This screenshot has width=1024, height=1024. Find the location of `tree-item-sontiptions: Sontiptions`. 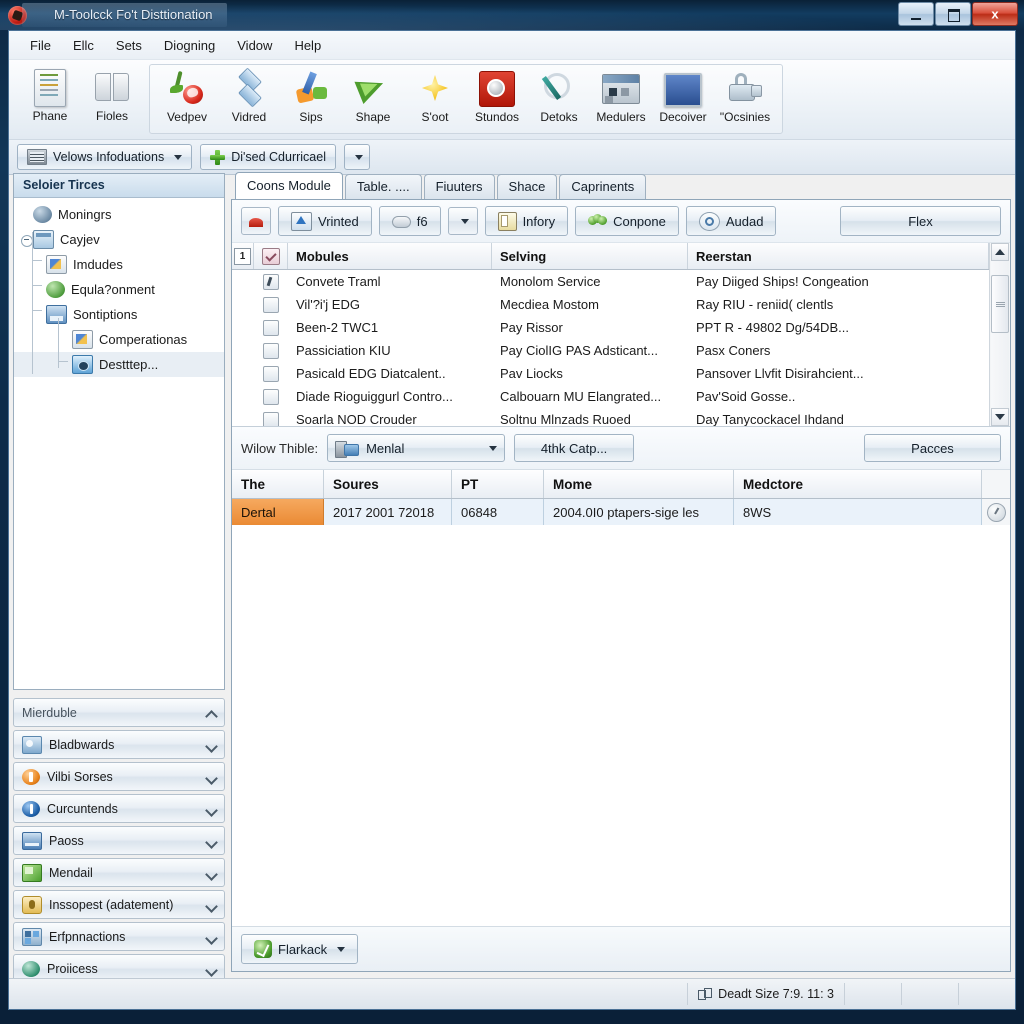

tree-item-sontiptions: Sontiptions is located at coordinates (119, 314).